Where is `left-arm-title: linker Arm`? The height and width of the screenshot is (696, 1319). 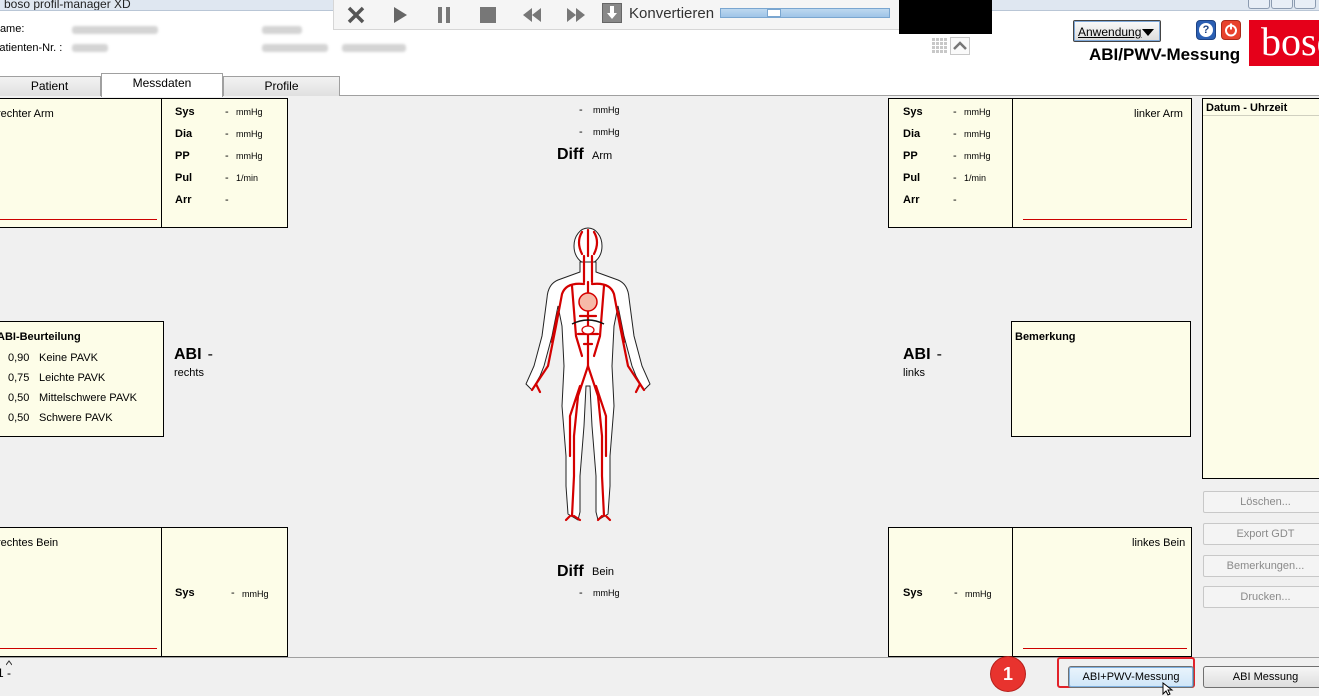 left-arm-title: linker Arm is located at coordinates (1158, 114).